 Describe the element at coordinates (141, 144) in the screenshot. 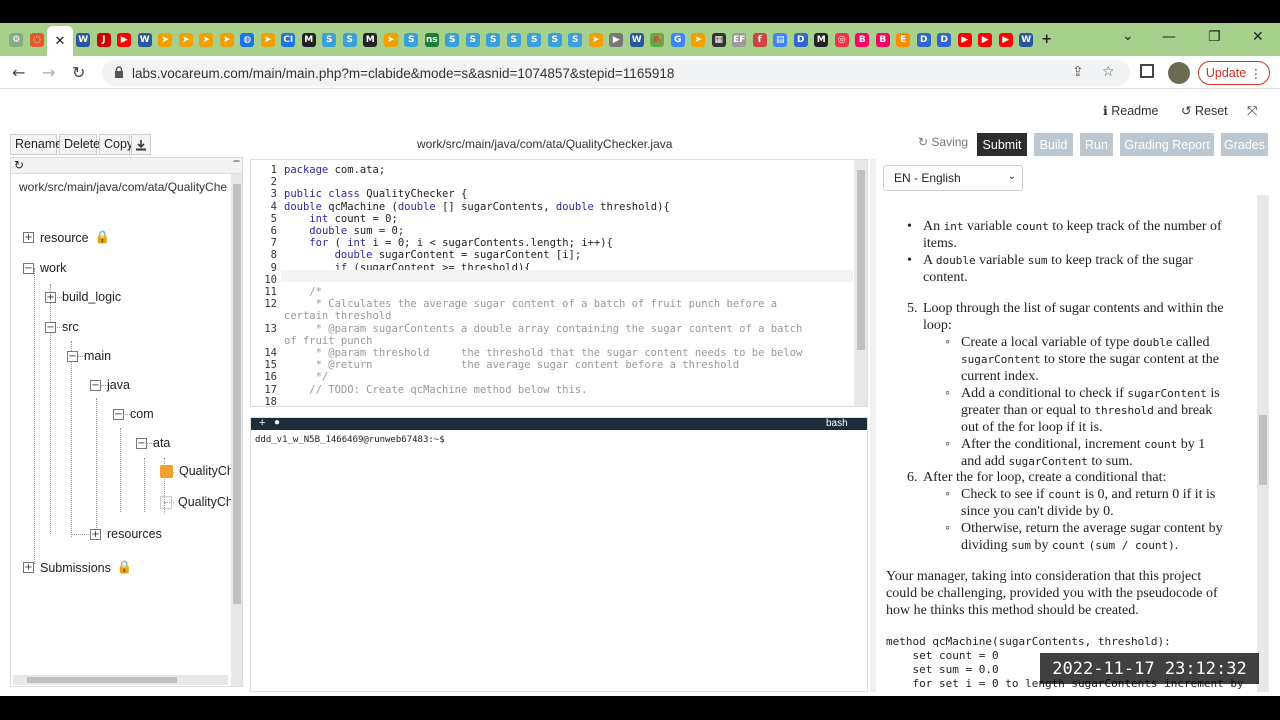

I see `download-icon` at that location.